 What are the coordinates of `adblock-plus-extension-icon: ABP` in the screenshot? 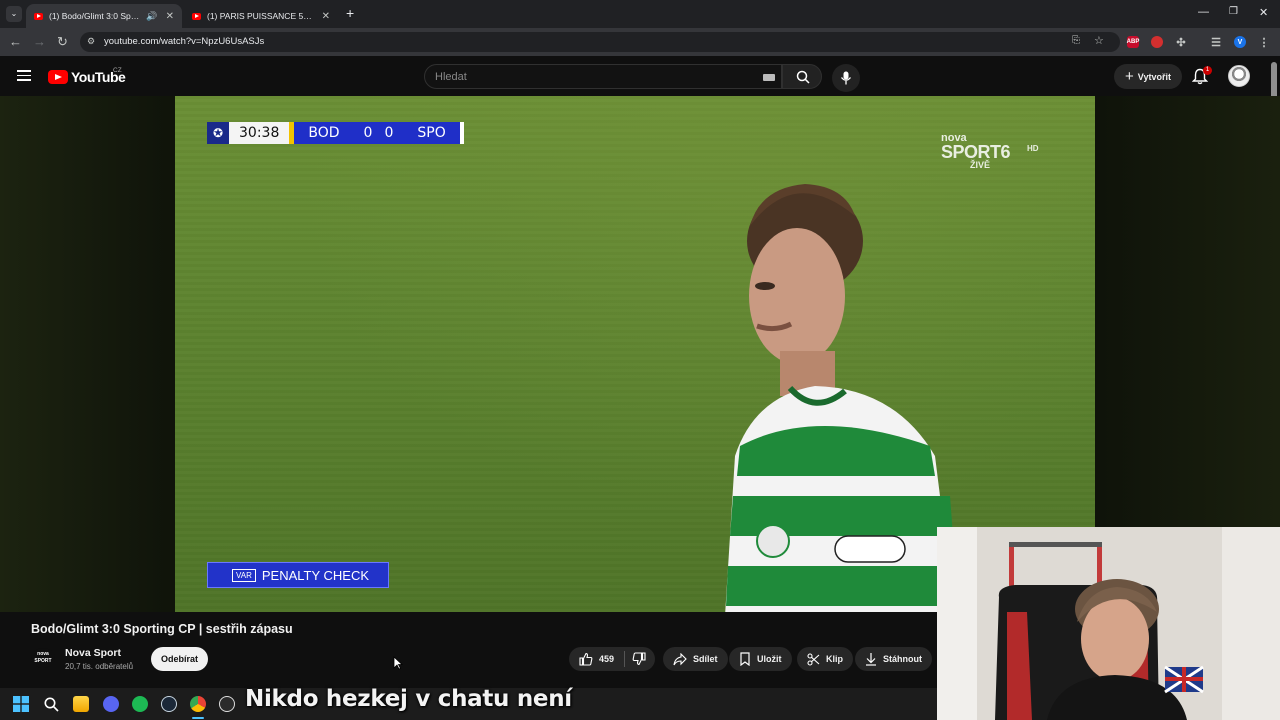 It's located at (1133, 42).